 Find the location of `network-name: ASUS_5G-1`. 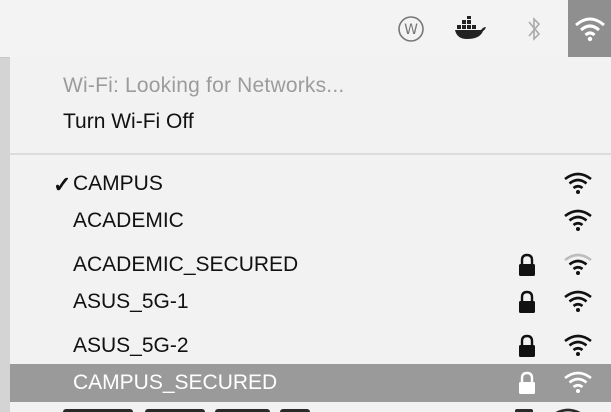

network-name: ASUS_5G-1 is located at coordinates (131, 301).